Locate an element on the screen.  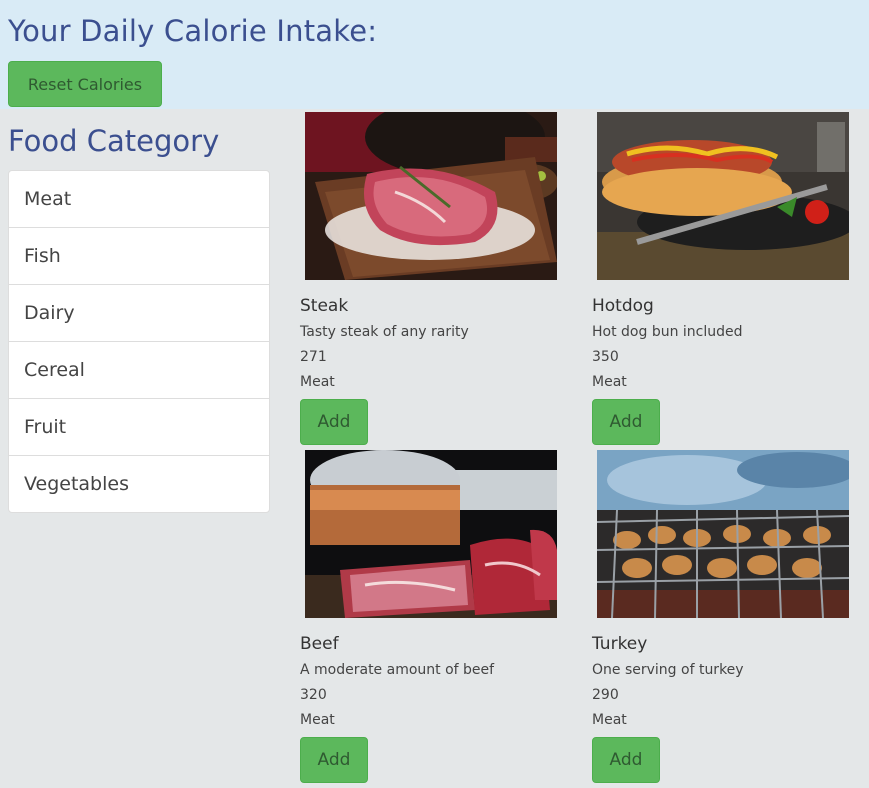
food-description: Hot dog bun included is located at coordinates (667, 332).